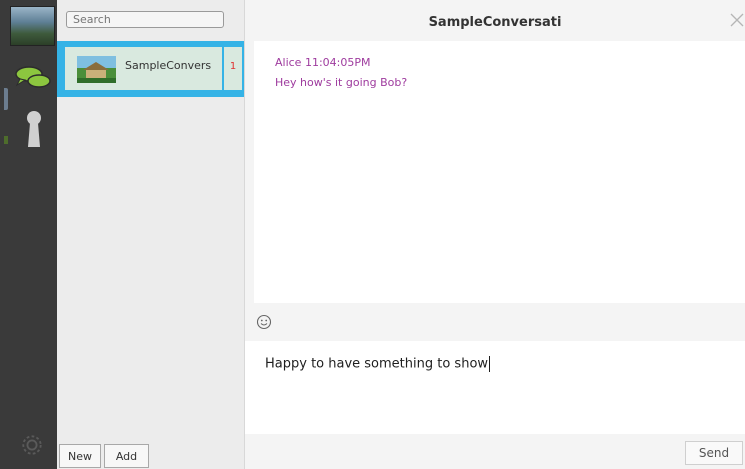 This screenshot has width=745, height=469. Describe the element at coordinates (233, 68) in the screenshot. I see `unread-badge: 1` at that location.